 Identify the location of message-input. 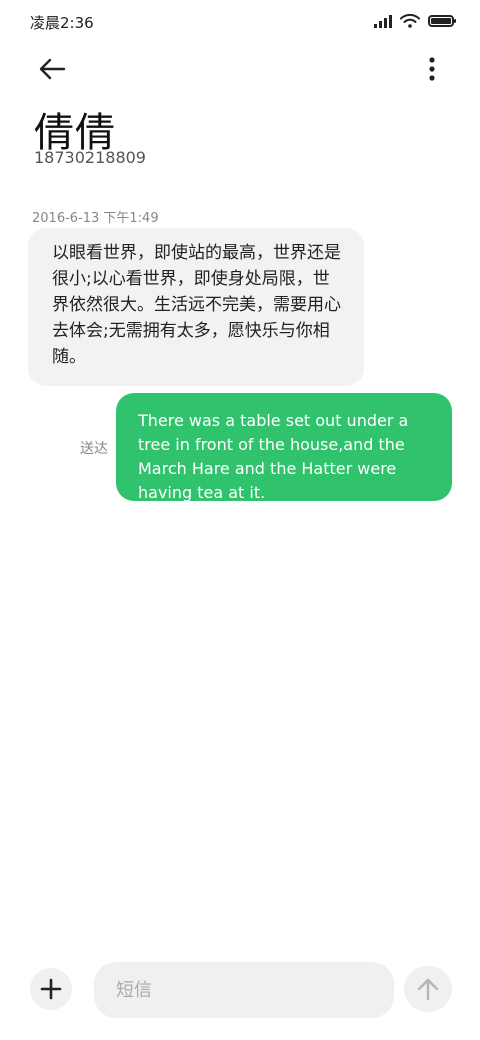
(244, 990).